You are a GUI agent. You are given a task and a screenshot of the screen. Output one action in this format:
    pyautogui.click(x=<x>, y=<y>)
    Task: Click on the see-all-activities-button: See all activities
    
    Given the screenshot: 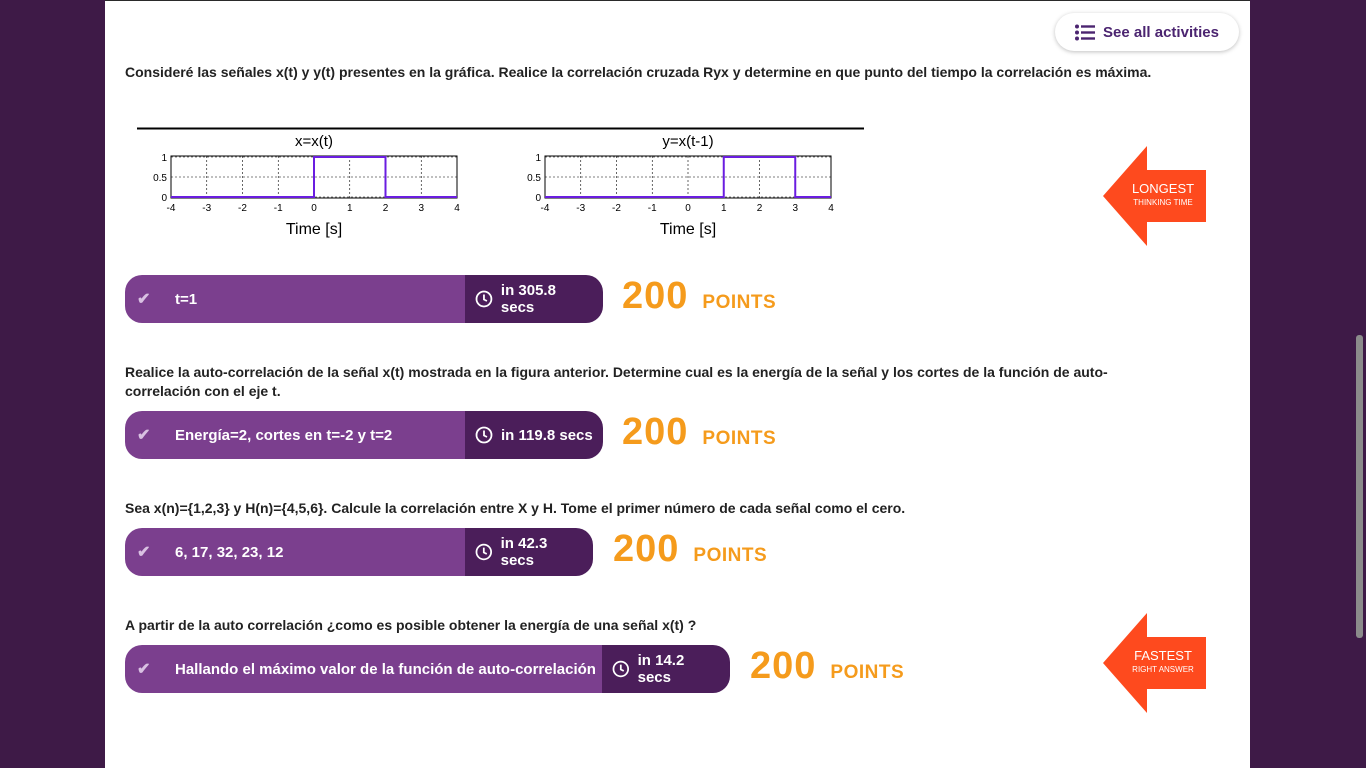 What is the action you would take?
    pyautogui.click(x=1147, y=32)
    